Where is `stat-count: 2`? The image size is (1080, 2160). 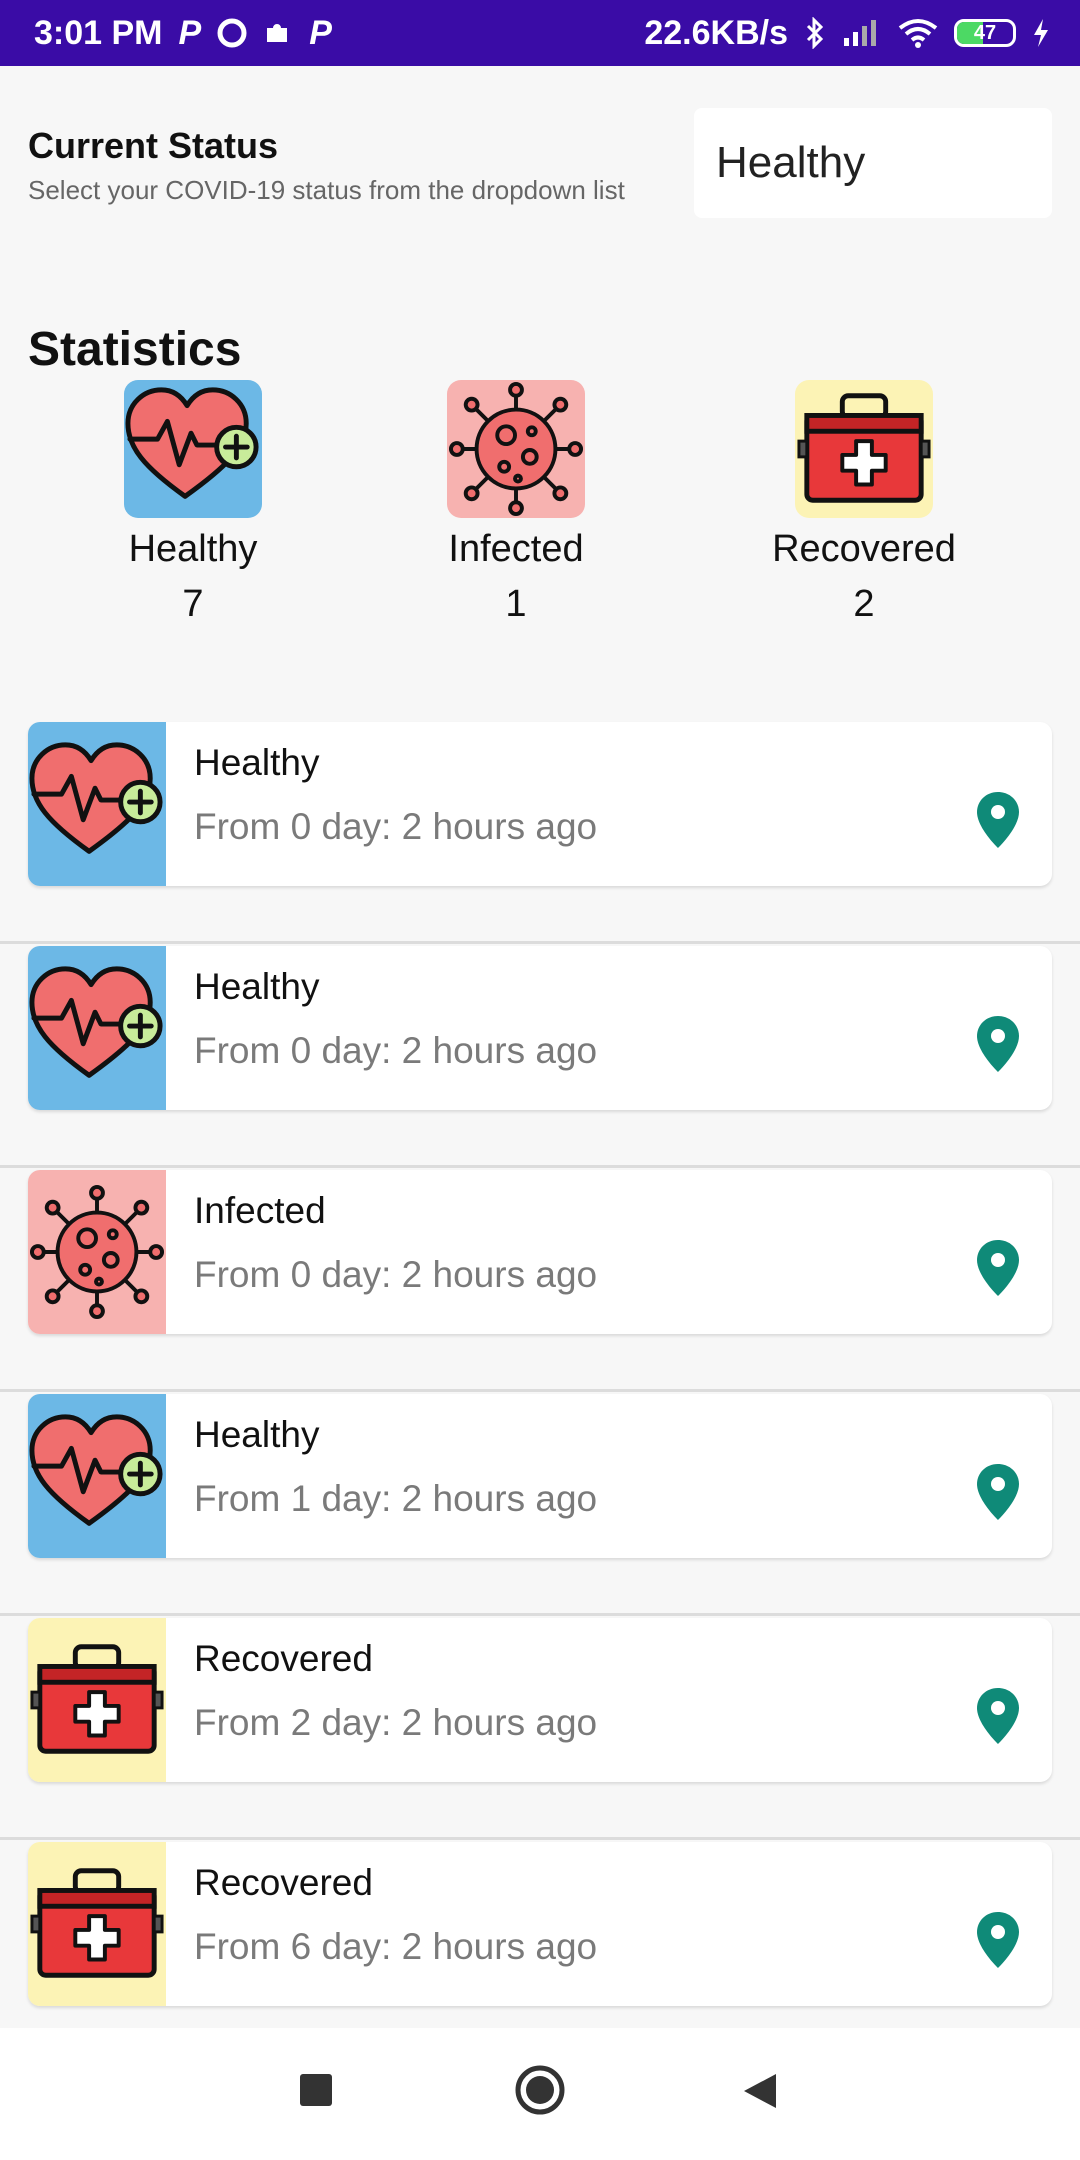
stat-count: 2 is located at coordinates (864, 604).